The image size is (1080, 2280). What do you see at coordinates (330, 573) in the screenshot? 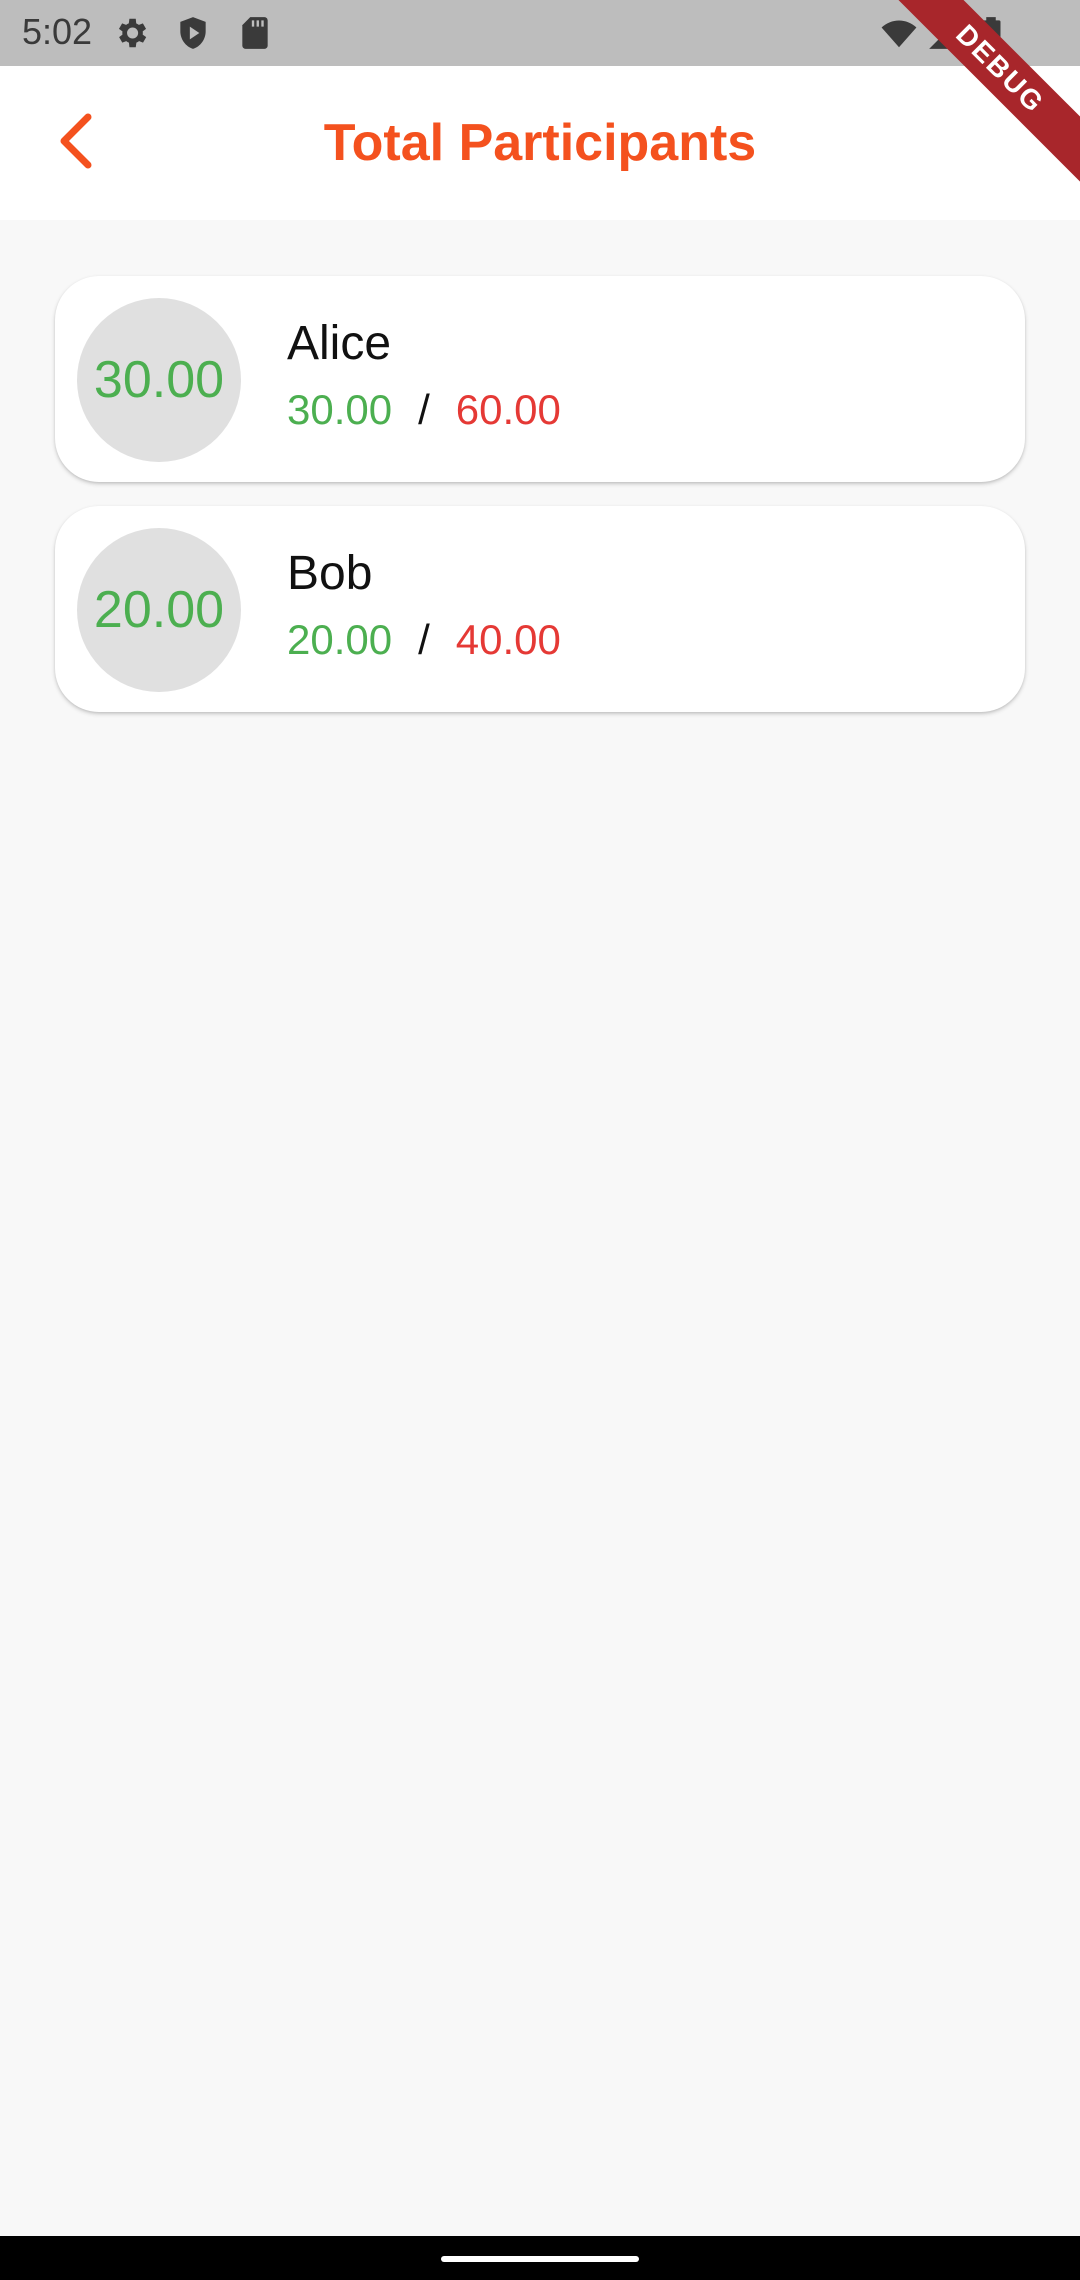
I see `participant-name: Bob` at bounding box center [330, 573].